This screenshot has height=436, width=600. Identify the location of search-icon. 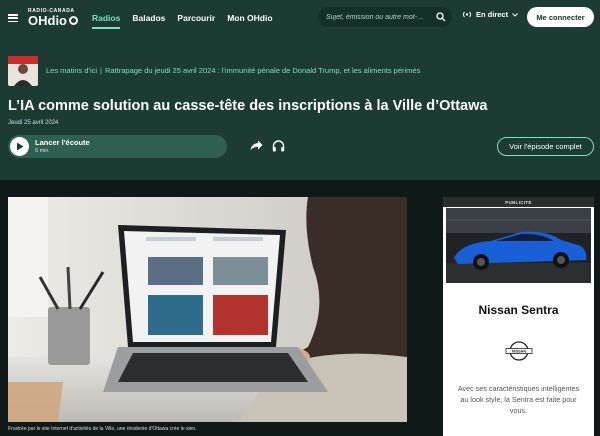
(441, 17).